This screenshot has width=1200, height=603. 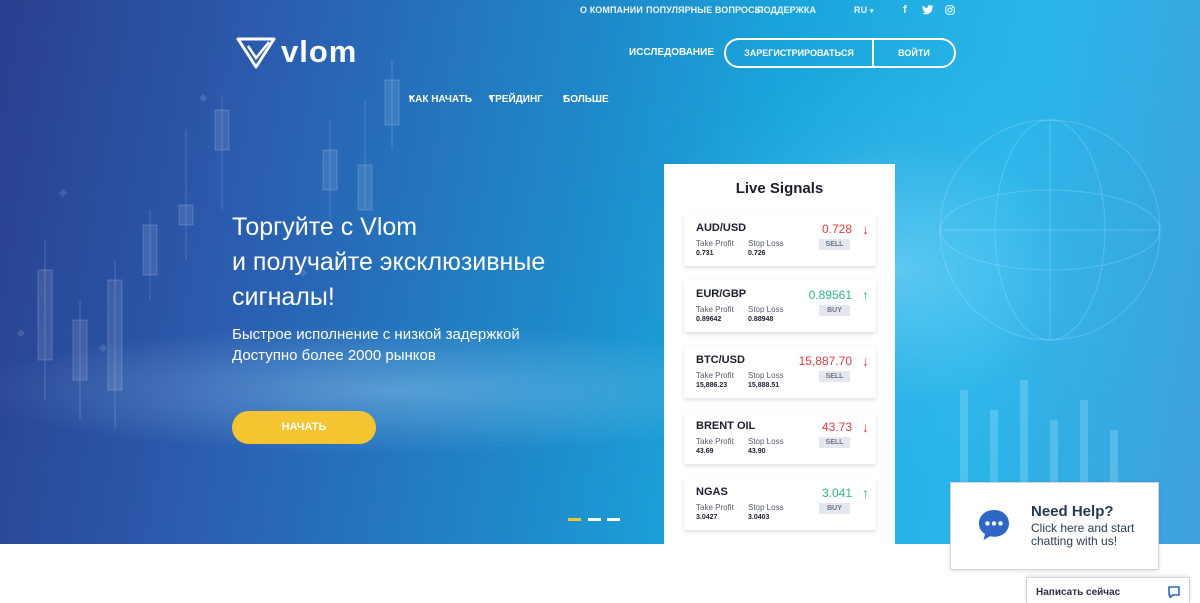 I want to click on nav-label: ТРЕЙДИНГ, so click(x=516, y=99).